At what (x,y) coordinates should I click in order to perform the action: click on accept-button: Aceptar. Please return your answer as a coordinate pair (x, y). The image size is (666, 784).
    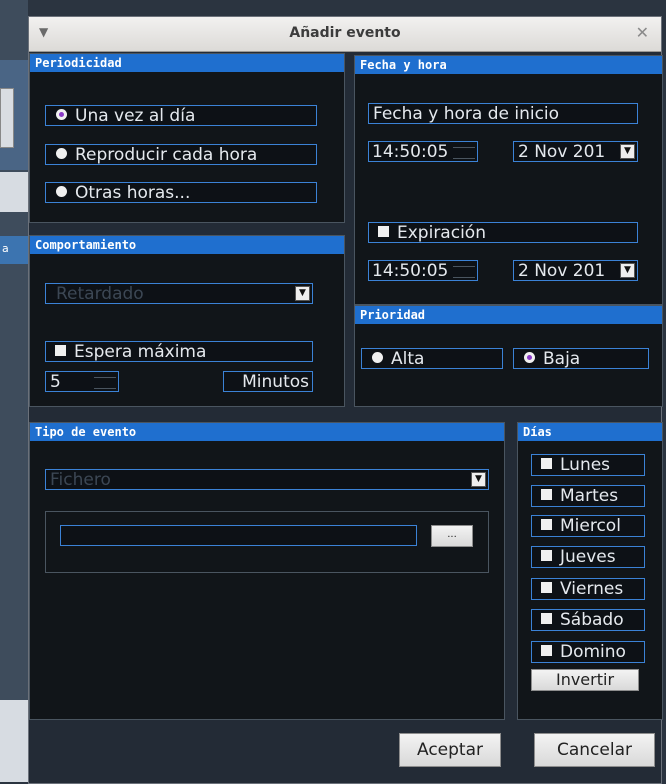
    Looking at the image, I should click on (450, 750).